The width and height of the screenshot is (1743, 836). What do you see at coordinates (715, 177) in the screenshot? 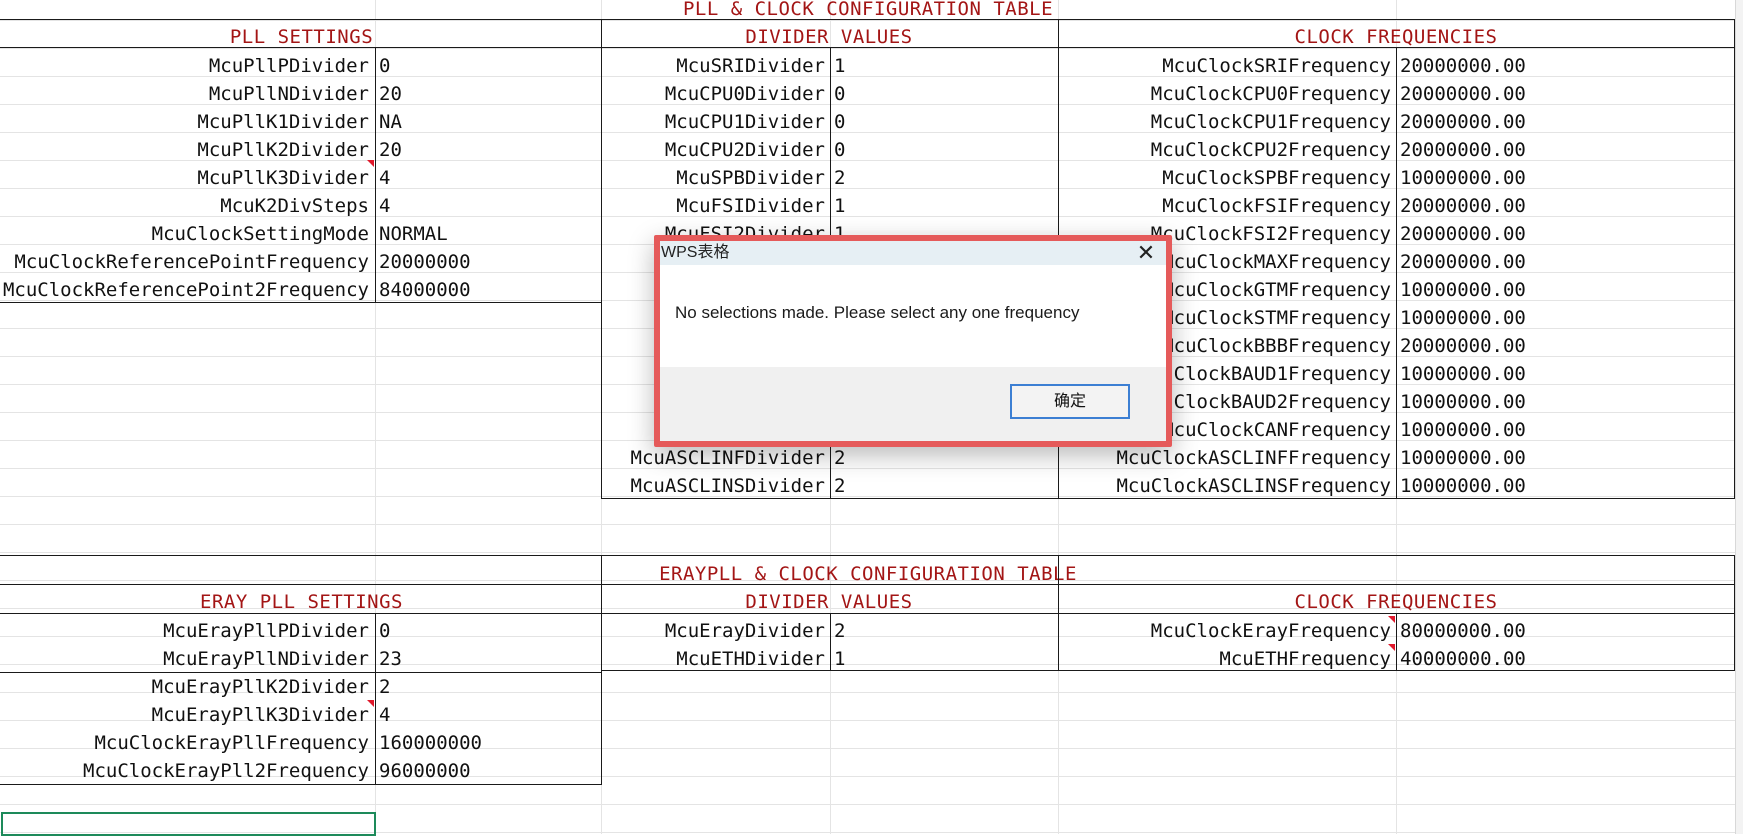
I see `divider-name-cell: McuSPBDivider` at bounding box center [715, 177].